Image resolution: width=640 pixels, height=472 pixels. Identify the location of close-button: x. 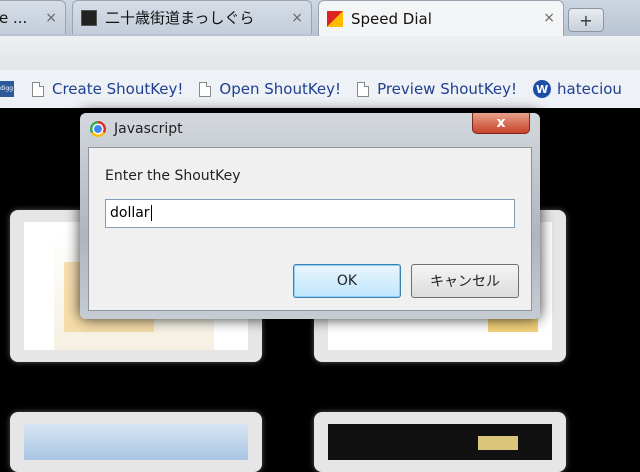
(501, 123).